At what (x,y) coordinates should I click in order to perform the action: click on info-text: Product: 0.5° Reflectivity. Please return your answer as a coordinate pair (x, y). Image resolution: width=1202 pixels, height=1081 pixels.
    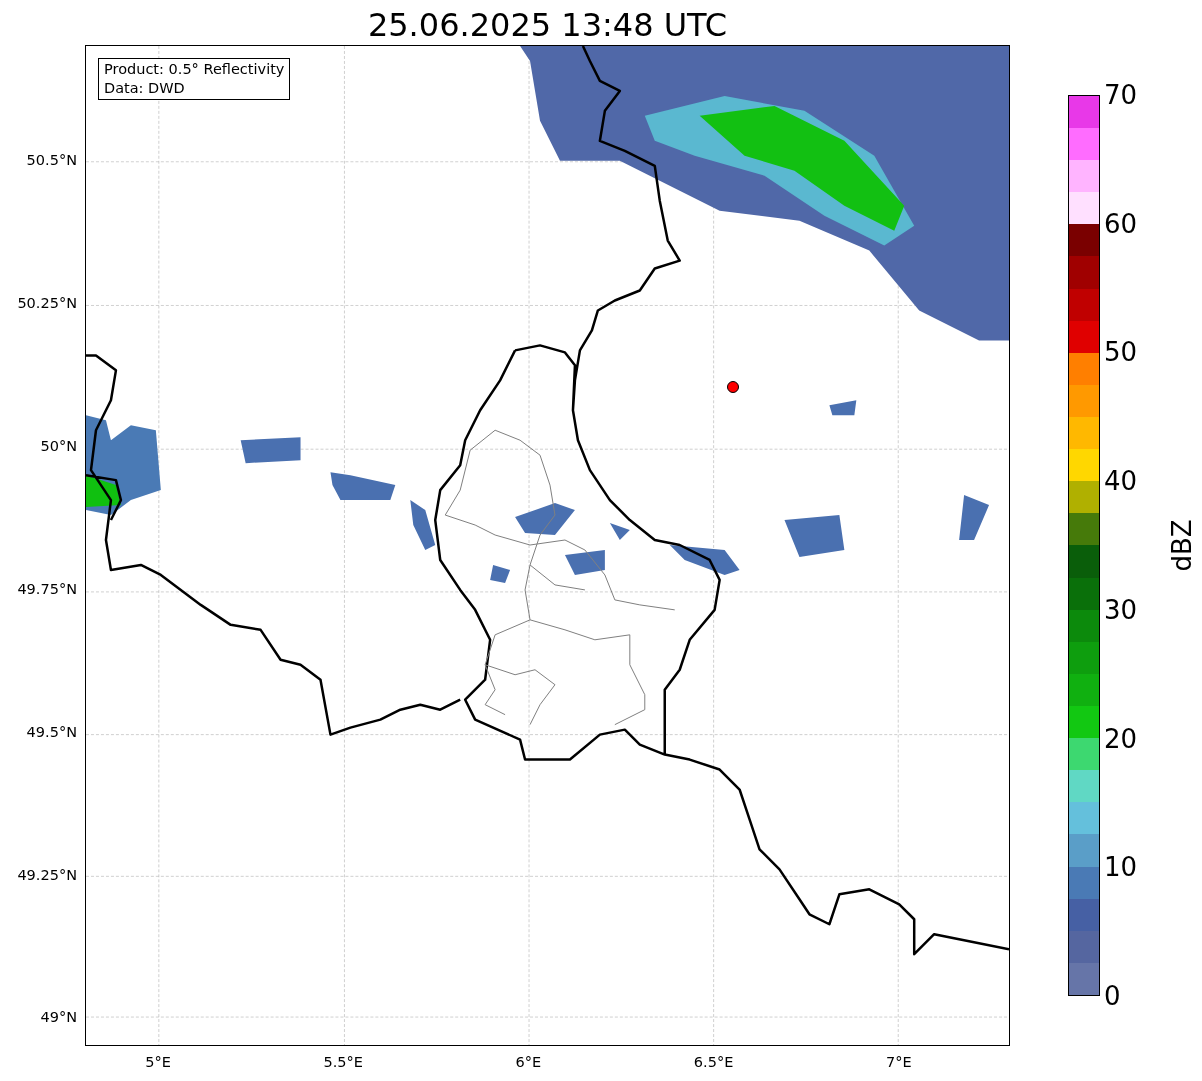
    Looking at the image, I should click on (194, 69).